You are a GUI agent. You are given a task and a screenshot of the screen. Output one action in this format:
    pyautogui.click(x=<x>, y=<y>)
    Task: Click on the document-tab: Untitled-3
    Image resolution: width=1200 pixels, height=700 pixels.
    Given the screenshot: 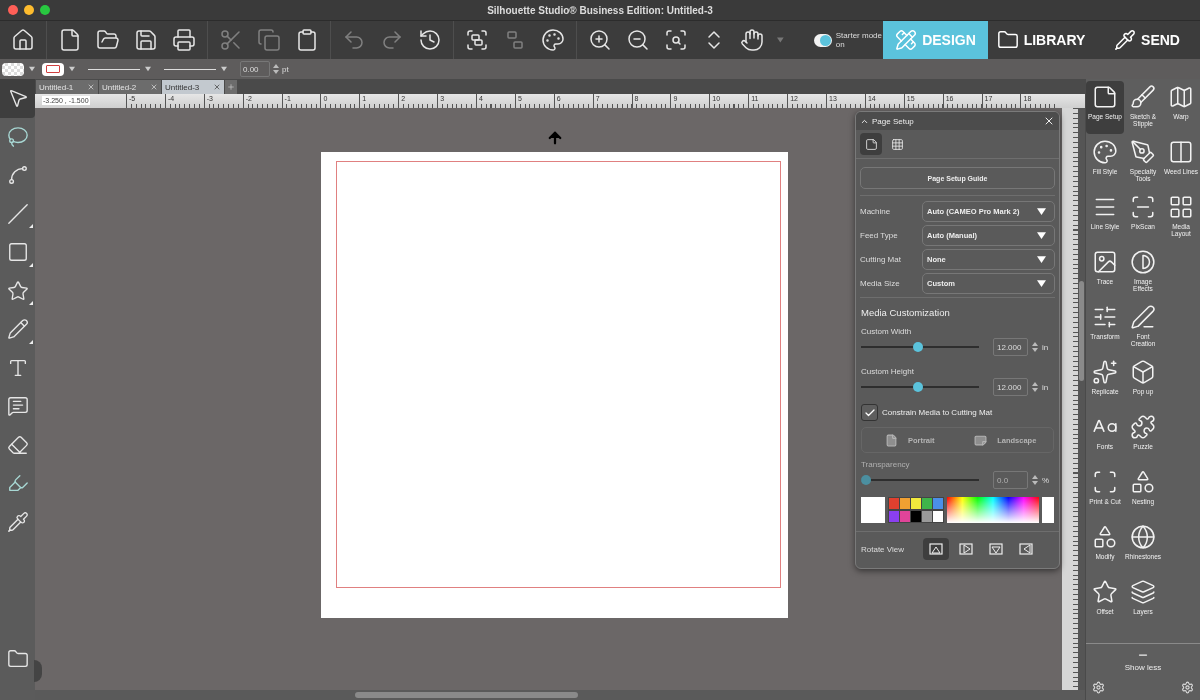 What is the action you would take?
    pyautogui.click(x=193, y=87)
    